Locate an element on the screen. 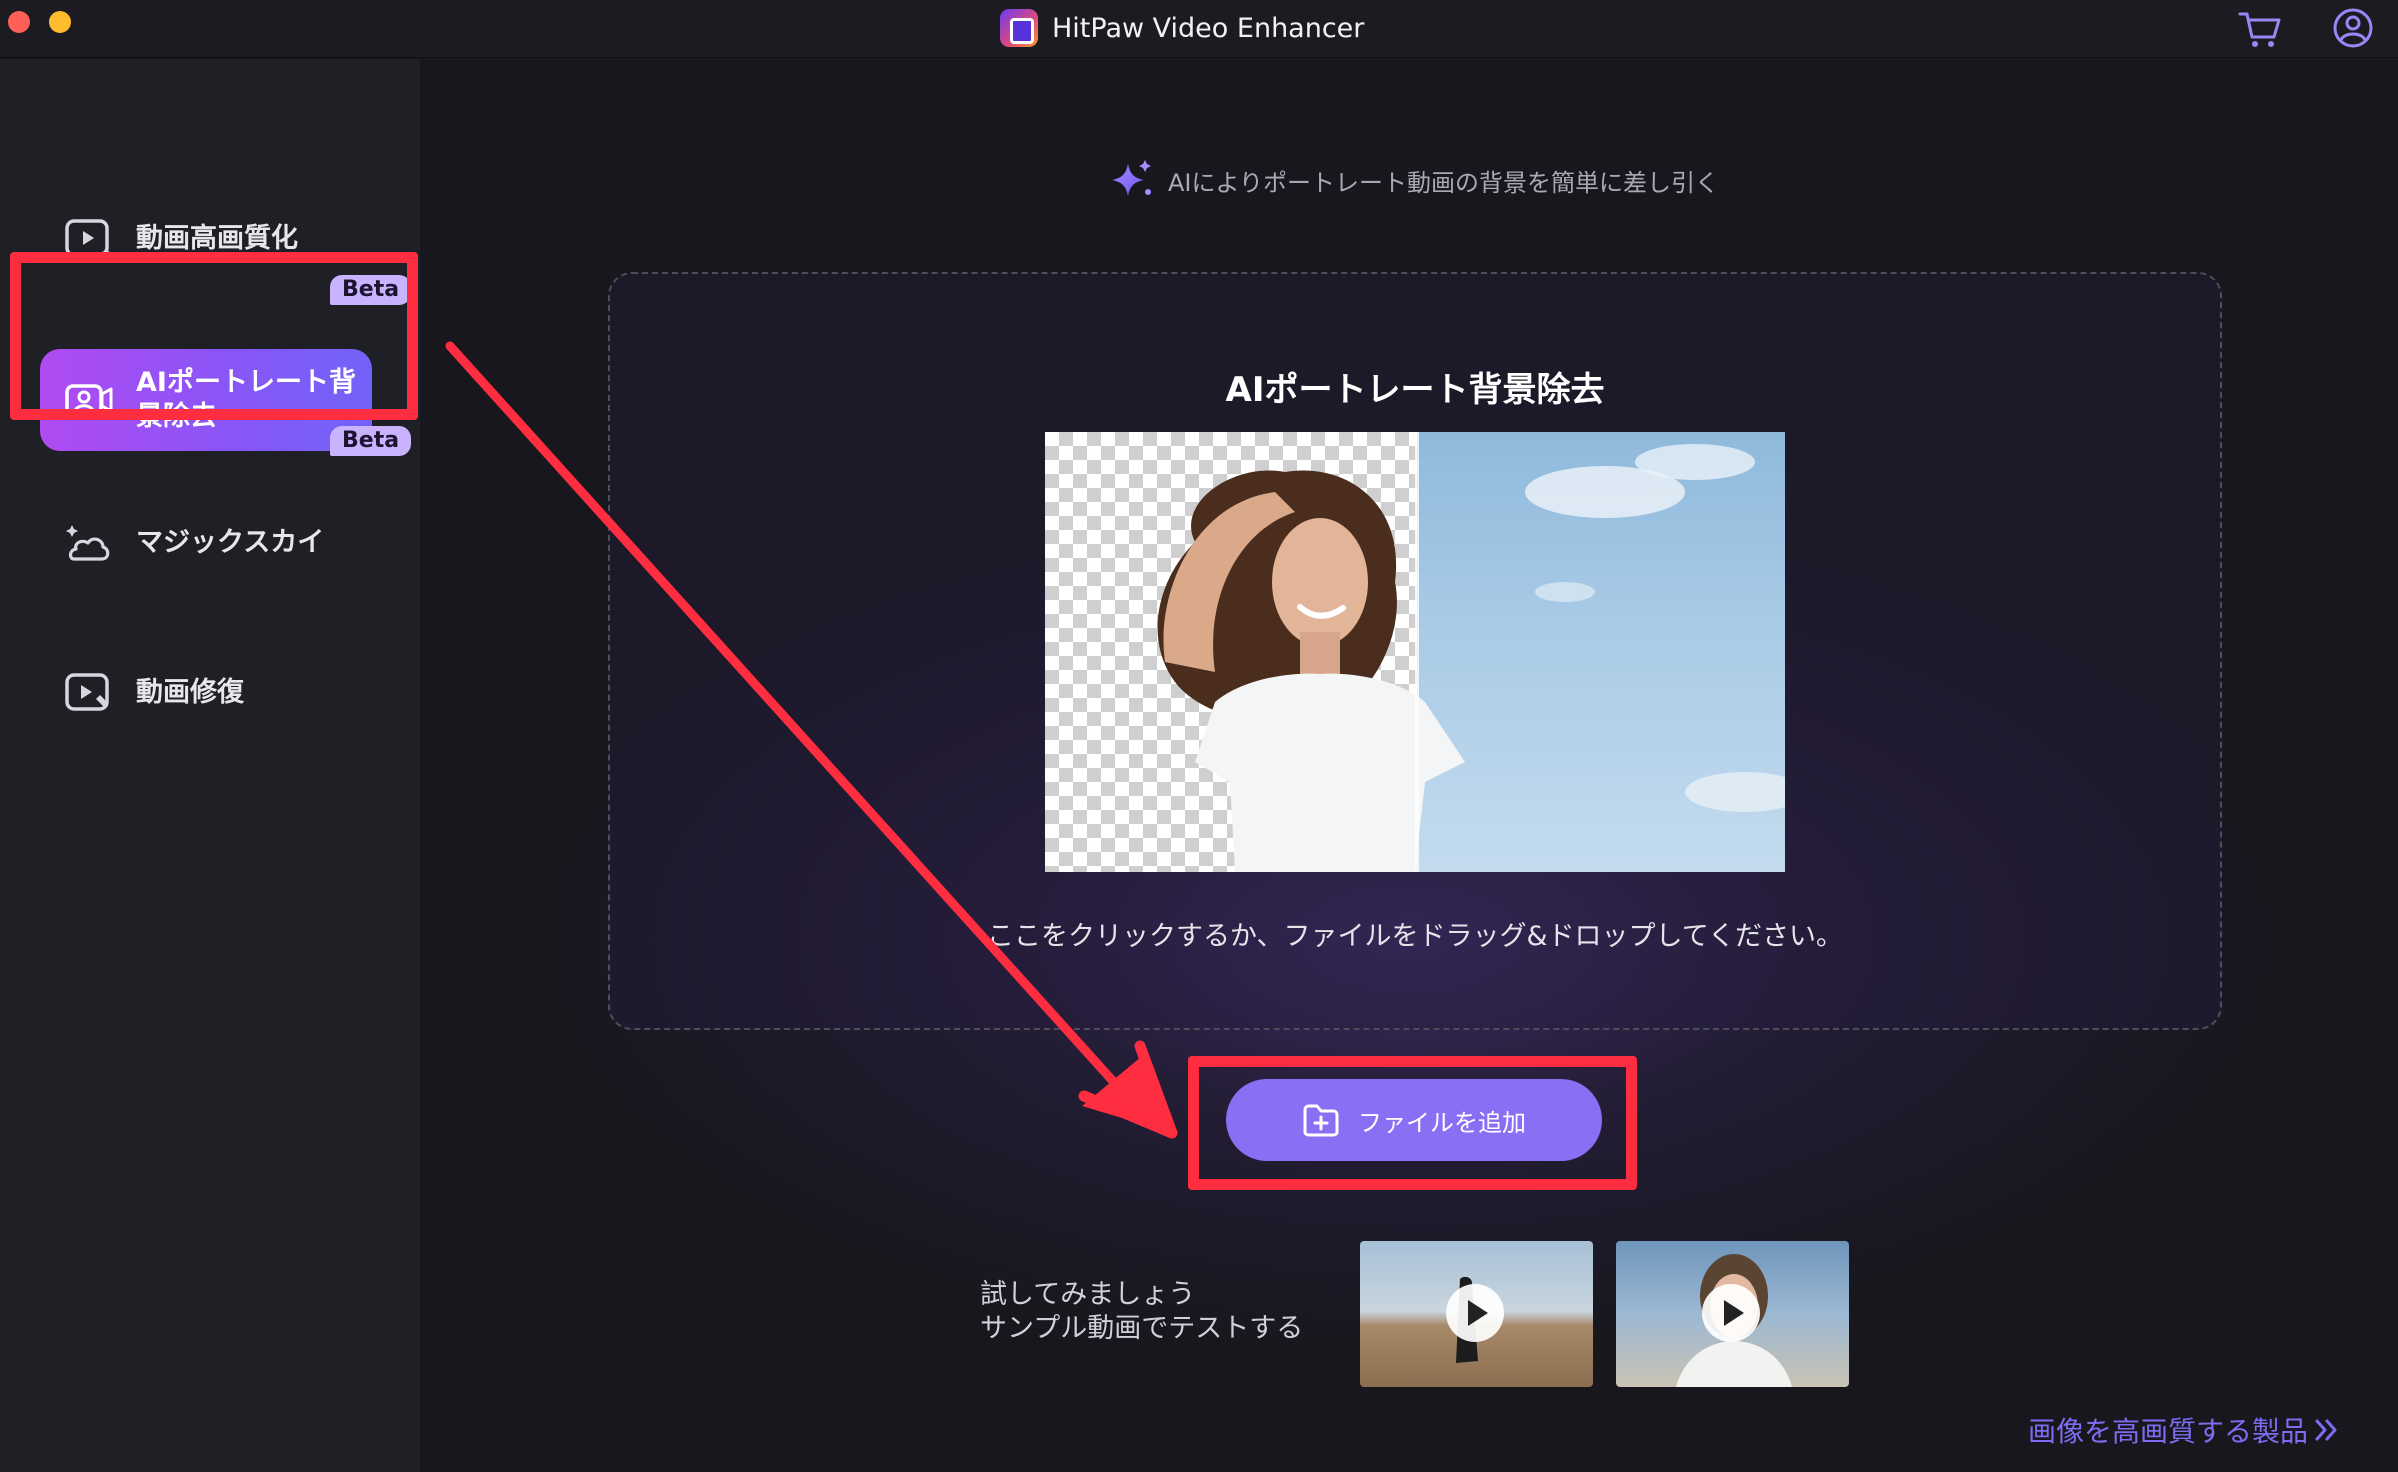  sidebar-item-video-repair: 動画修復 is located at coordinates (210, 693).